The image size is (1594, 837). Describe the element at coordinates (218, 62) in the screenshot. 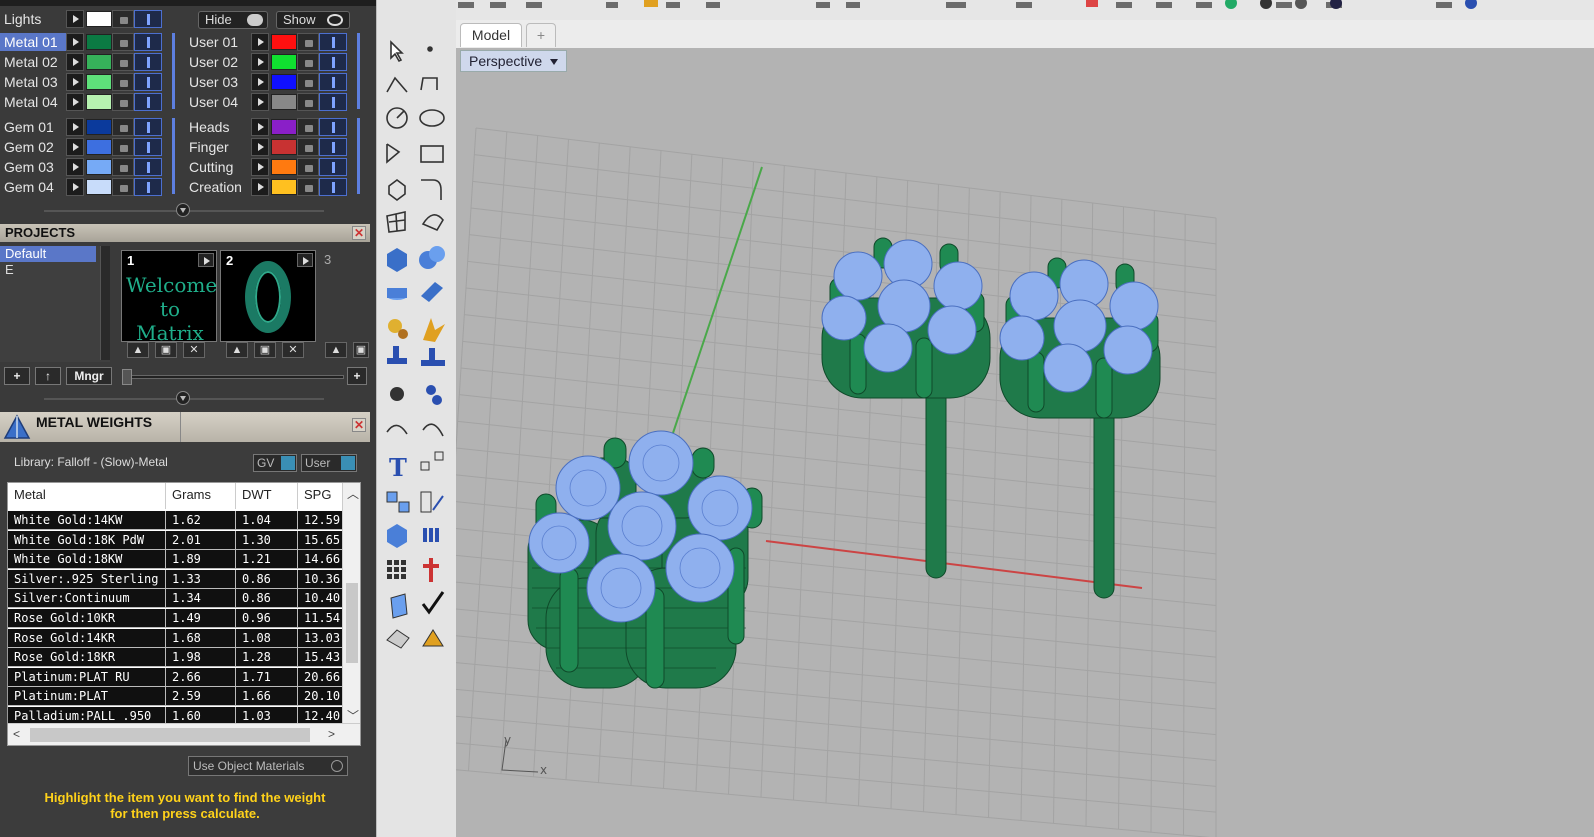

I see `layer-name: User 02` at that location.